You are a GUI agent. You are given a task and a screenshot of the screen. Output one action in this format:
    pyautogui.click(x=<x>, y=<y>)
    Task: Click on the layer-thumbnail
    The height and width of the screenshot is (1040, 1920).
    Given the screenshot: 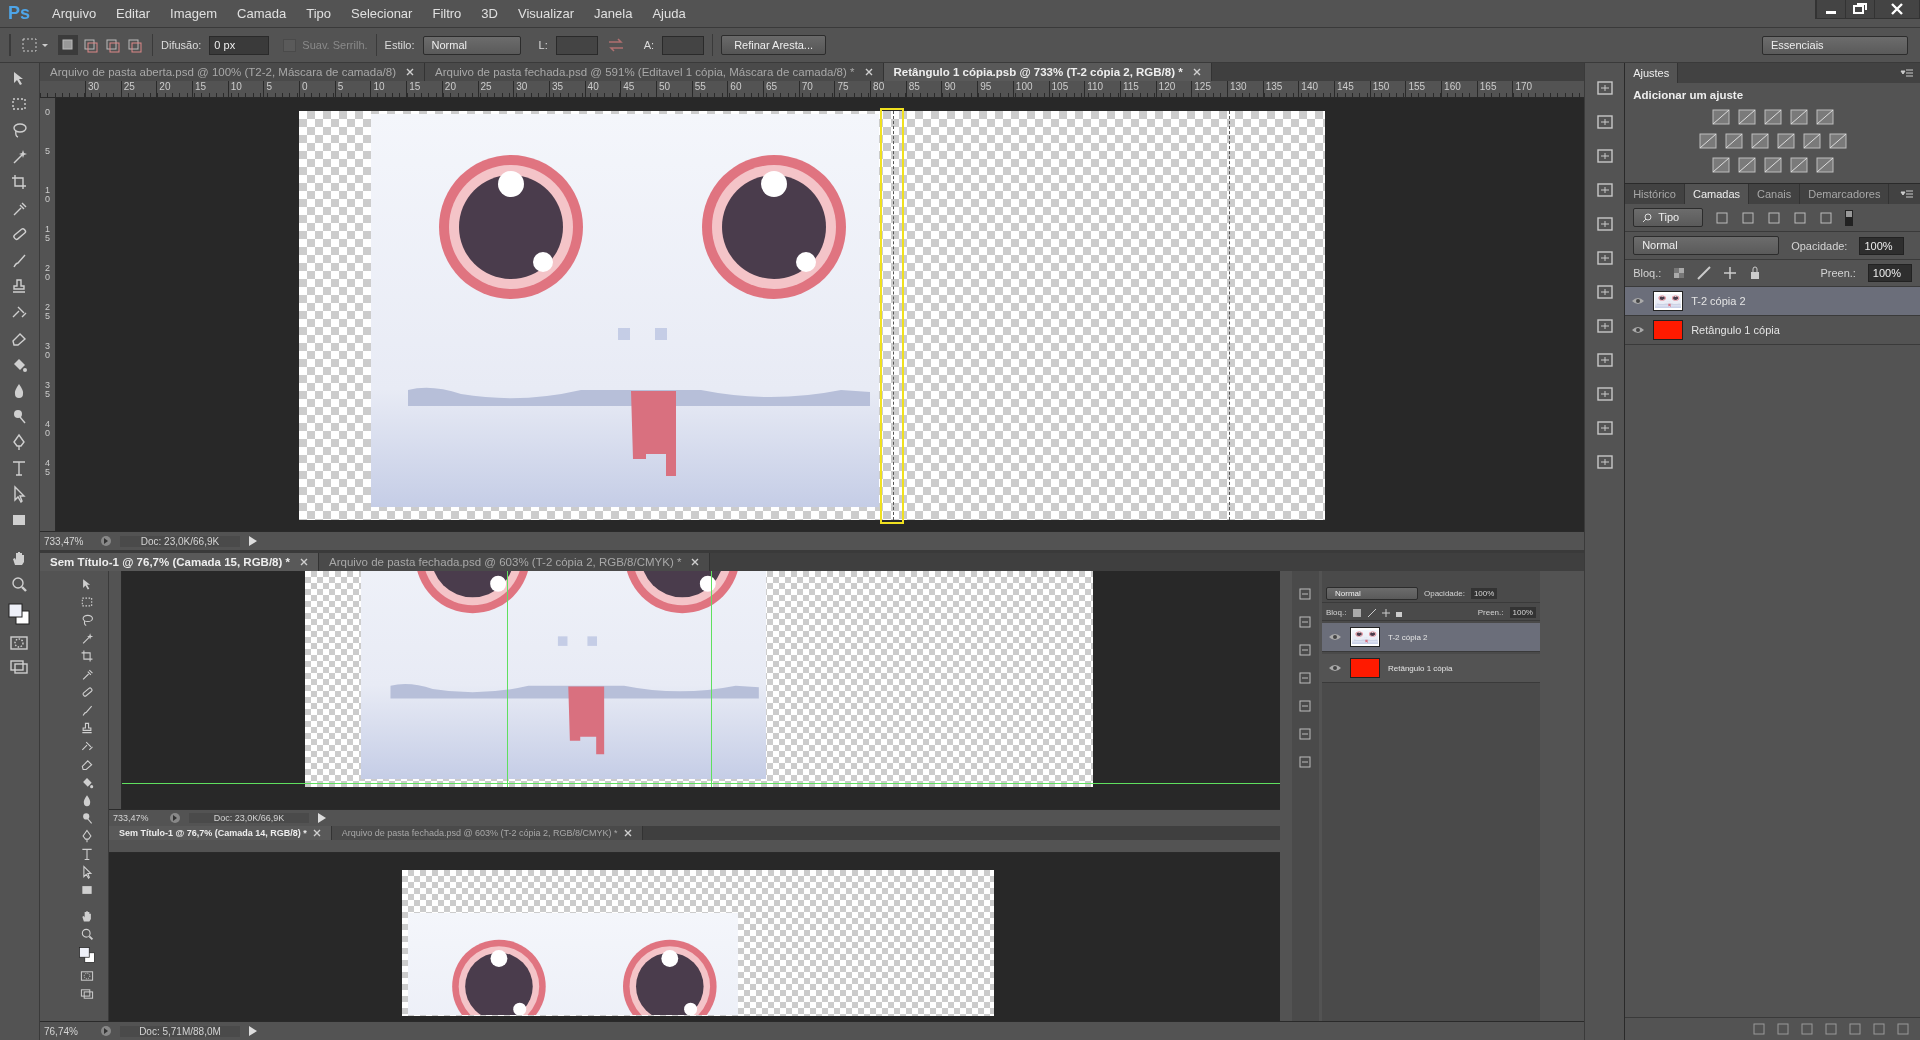 What is the action you would take?
    pyautogui.click(x=1365, y=668)
    